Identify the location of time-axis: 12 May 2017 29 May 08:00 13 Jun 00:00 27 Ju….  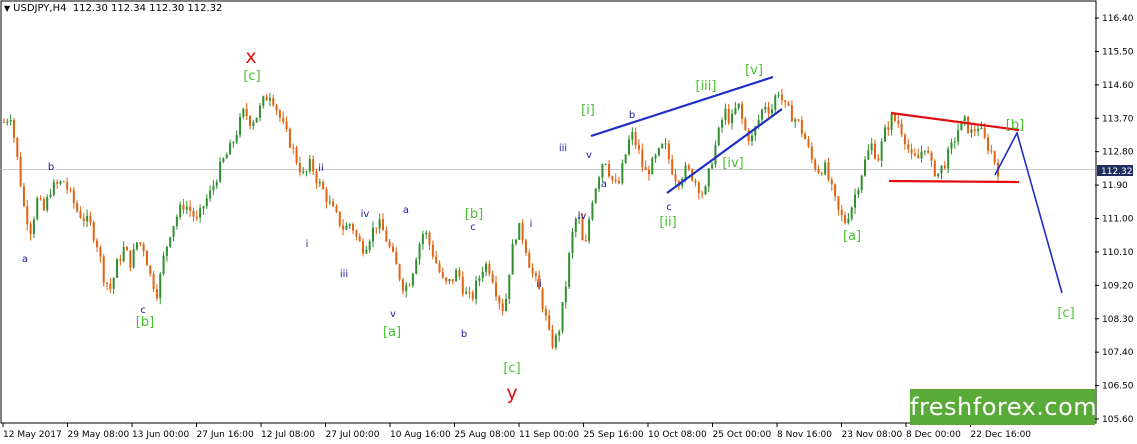
(516, 431).